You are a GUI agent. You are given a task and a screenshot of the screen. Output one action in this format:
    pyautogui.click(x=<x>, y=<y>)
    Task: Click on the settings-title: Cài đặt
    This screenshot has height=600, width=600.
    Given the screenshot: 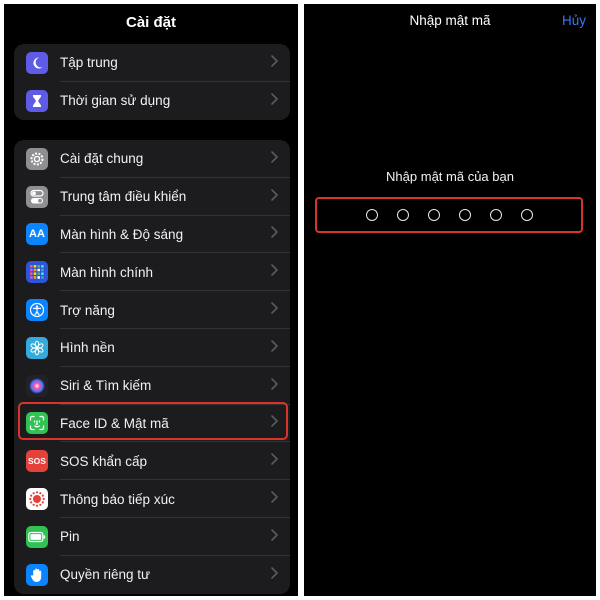 What is the action you would take?
    pyautogui.click(x=150, y=22)
    